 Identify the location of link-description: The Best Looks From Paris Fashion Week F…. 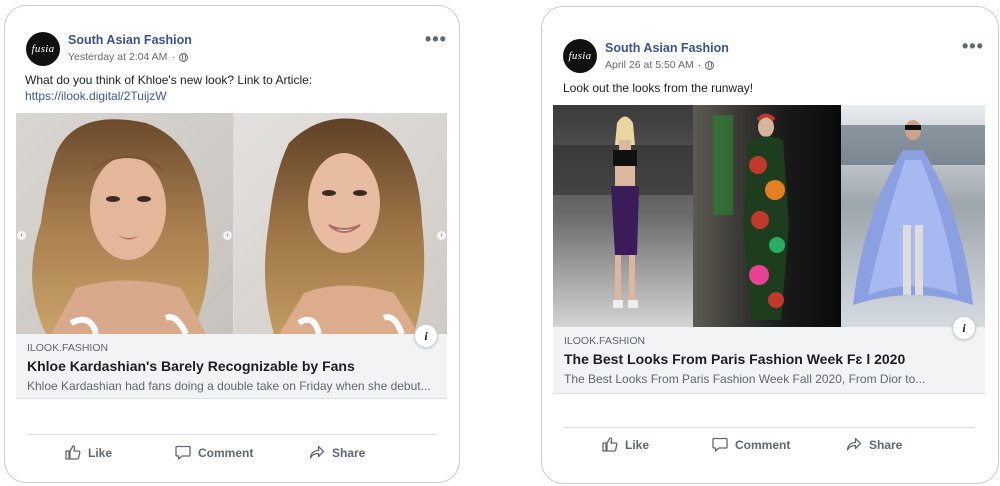
(745, 379).